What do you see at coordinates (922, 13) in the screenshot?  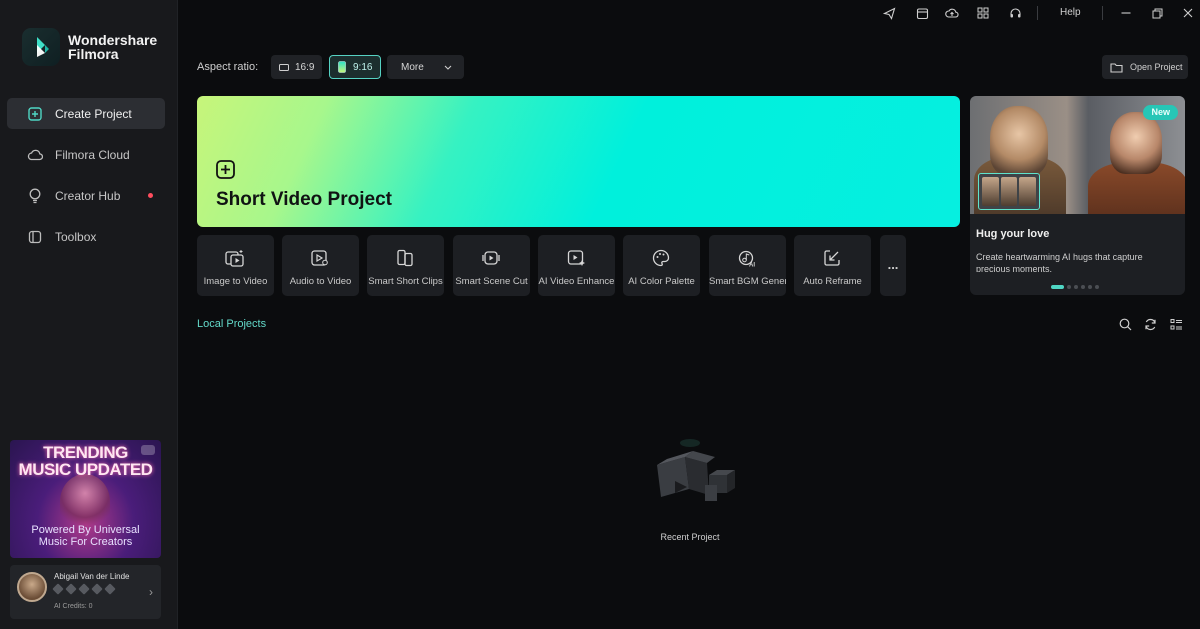 I see `calendar-icon` at bounding box center [922, 13].